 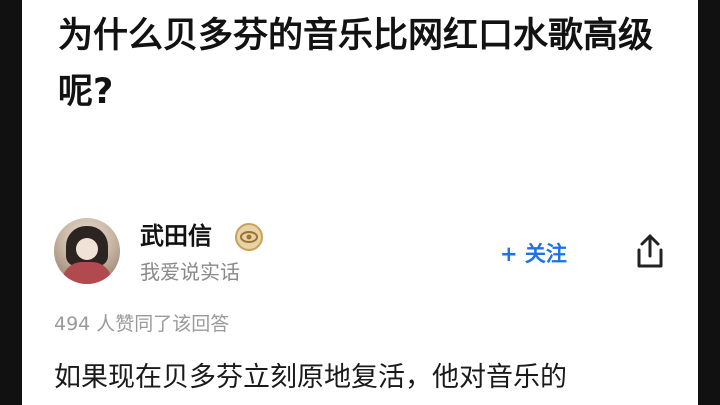 I want to click on follow-label: + 关注, so click(x=533, y=254).